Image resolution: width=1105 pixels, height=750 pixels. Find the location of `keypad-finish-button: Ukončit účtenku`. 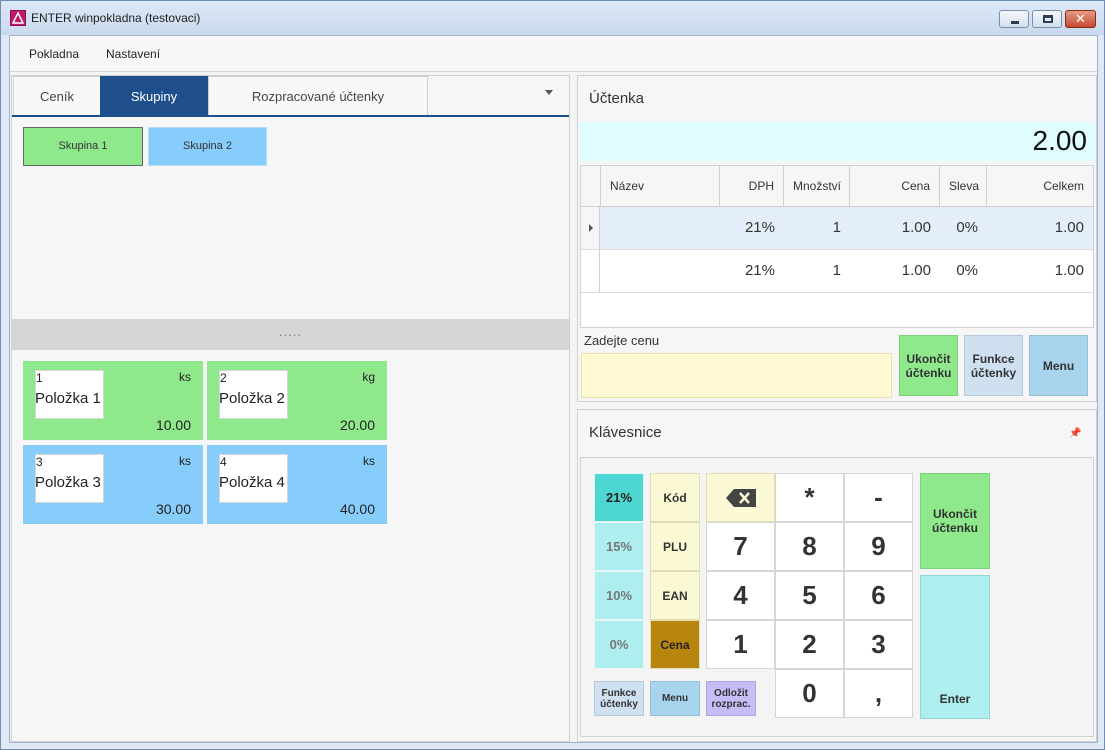

keypad-finish-button: Ukončit účtenku is located at coordinates (955, 521).